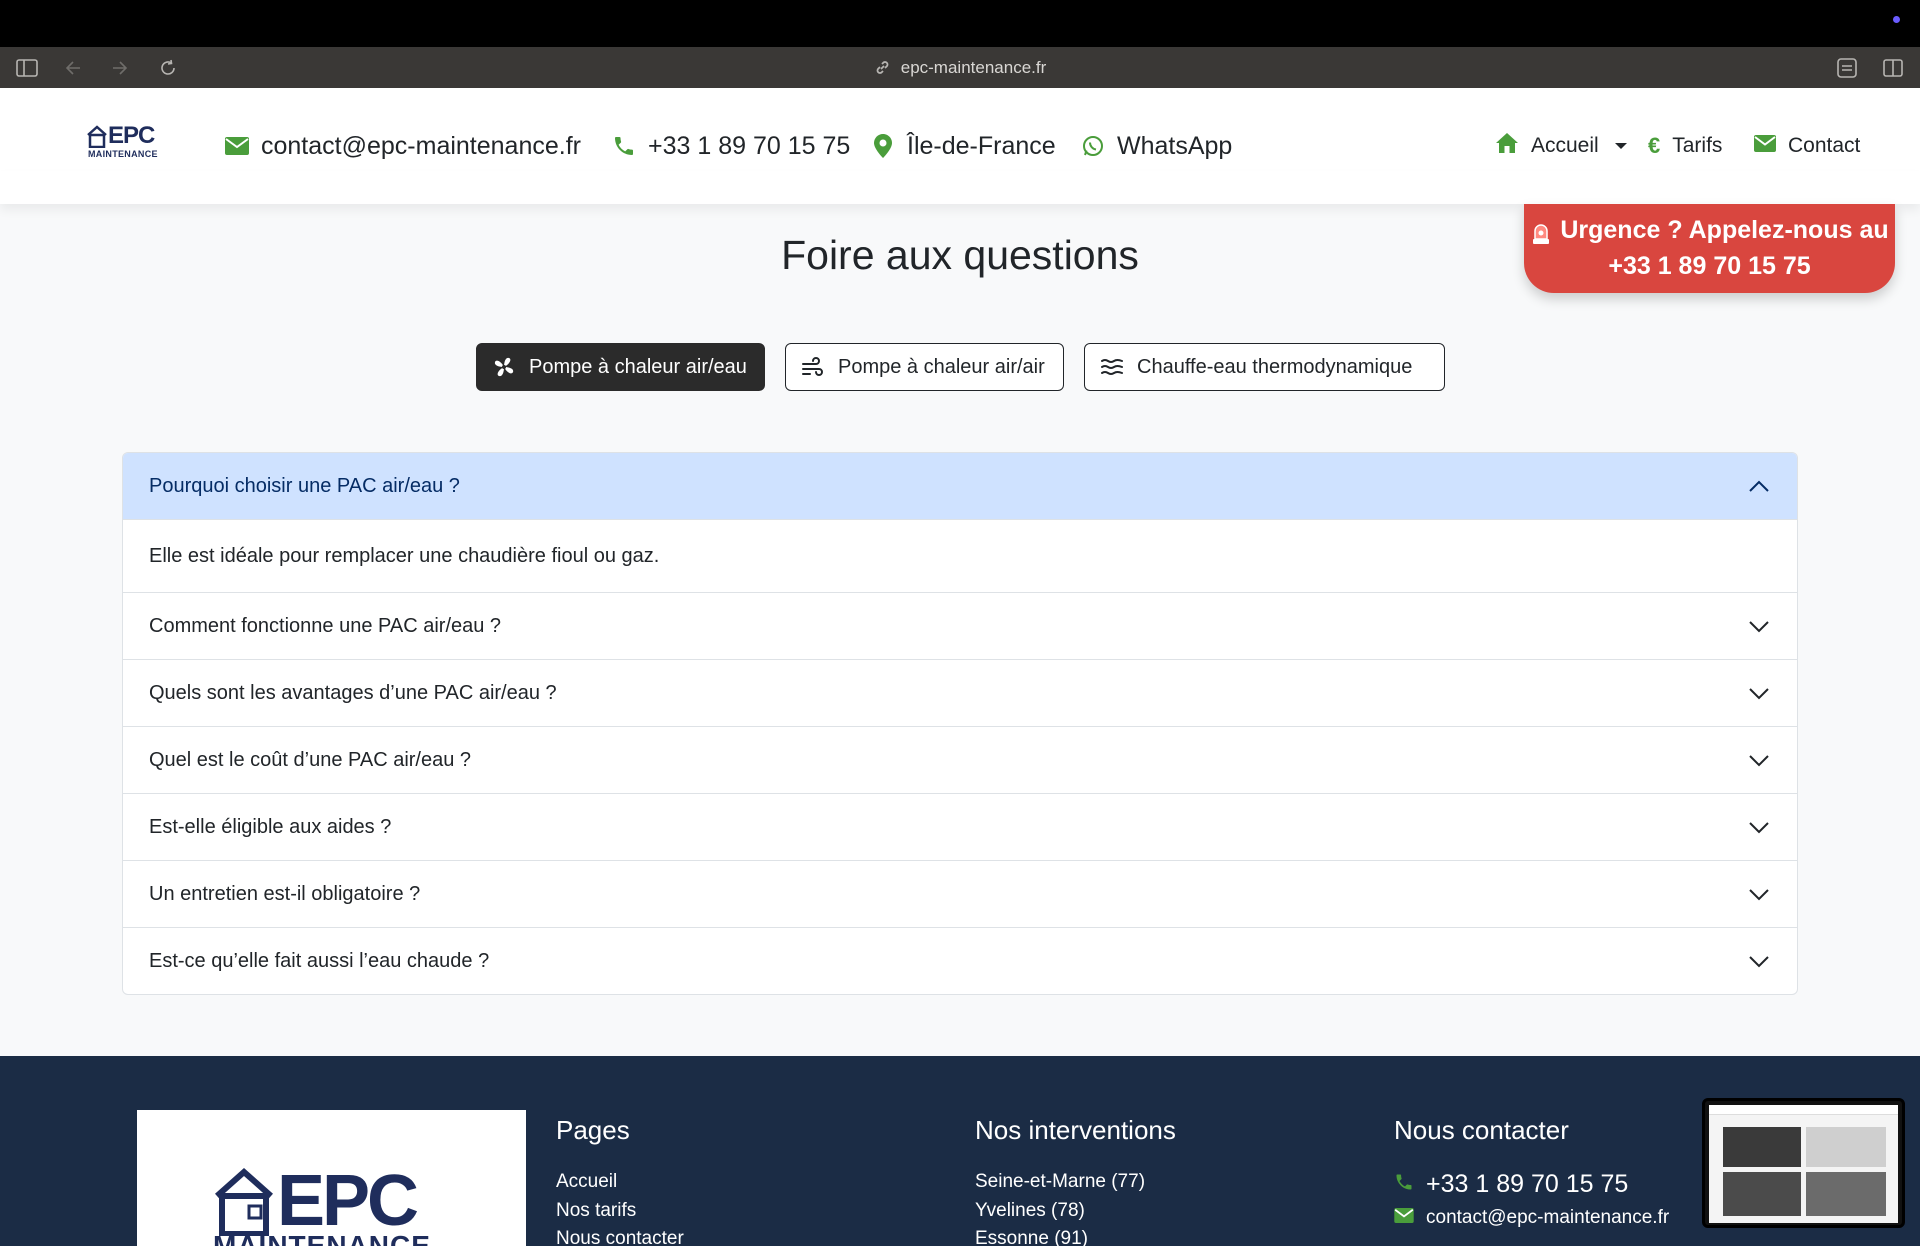  I want to click on header-email-link: contact@epc-maintenance.fr, so click(403, 146).